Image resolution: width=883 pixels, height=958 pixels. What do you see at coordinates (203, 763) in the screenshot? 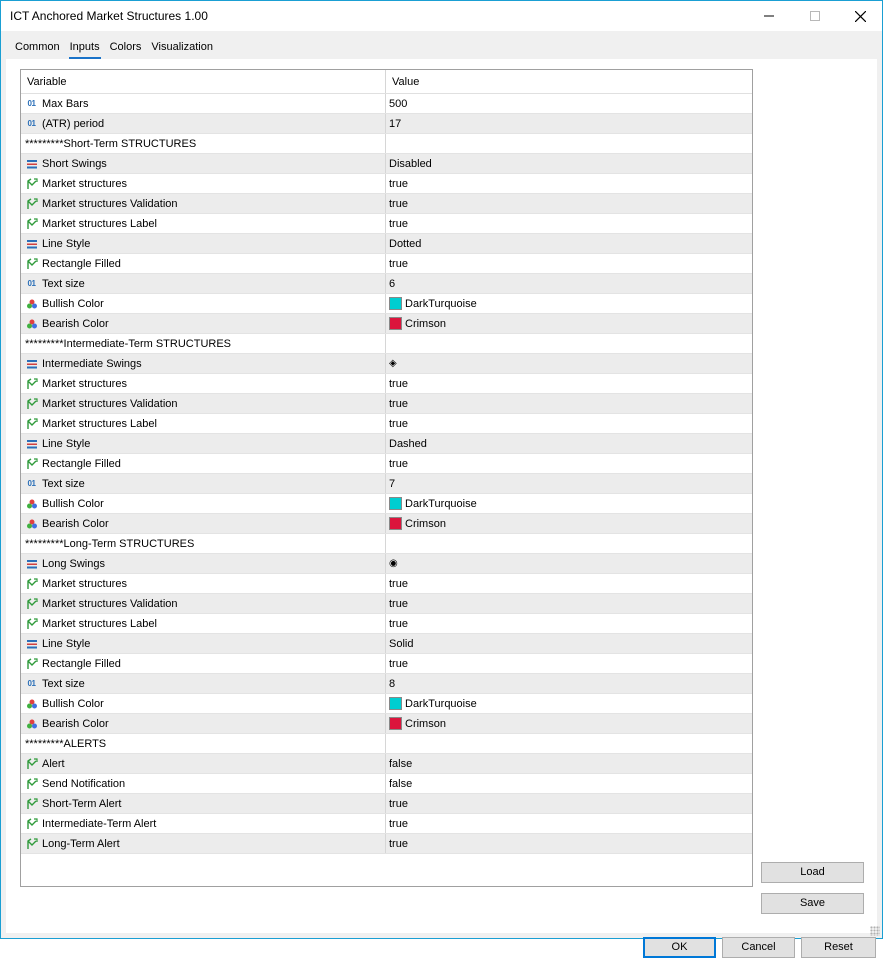
I see `variable-cell: Alert` at bounding box center [203, 763].